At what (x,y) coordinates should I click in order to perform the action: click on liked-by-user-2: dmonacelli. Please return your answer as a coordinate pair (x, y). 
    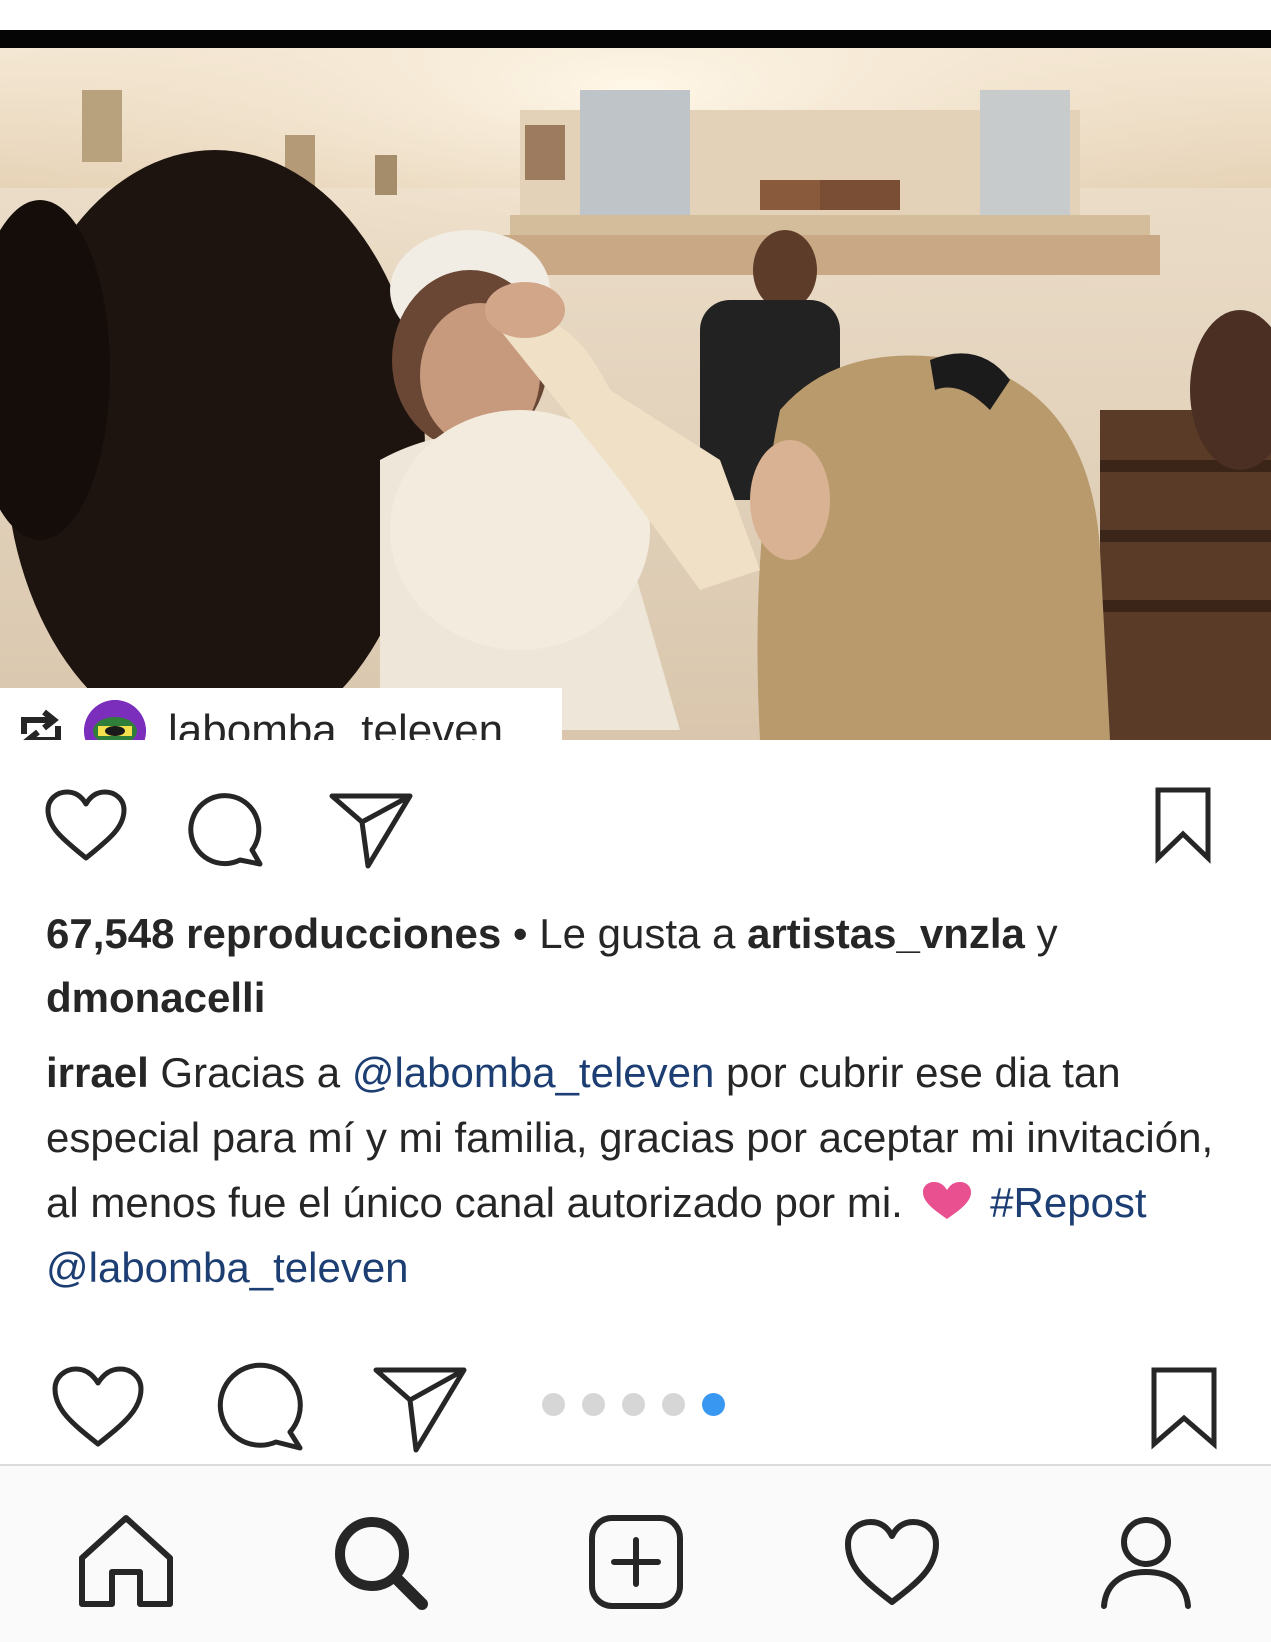
    Looking at the image, I should click on (155, 997).